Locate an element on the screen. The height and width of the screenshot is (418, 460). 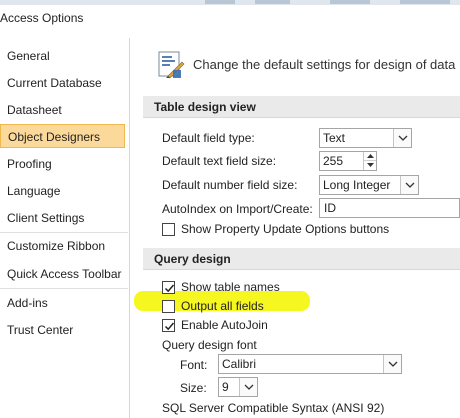
size-label: Size: is located at coordinates (193, 388).